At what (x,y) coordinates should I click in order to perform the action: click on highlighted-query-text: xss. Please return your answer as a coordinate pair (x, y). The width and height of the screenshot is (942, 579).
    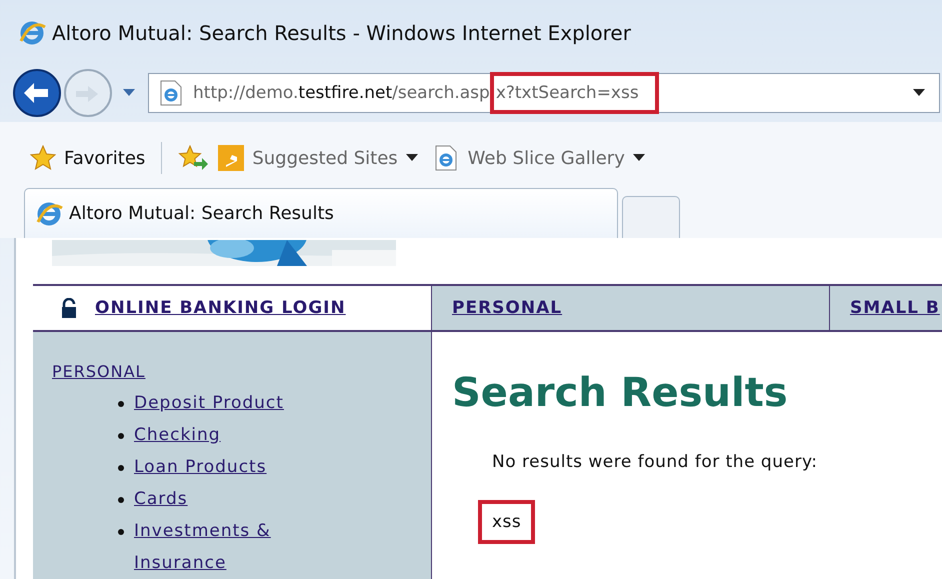
    Looking at the image, I should click on (507, 522).